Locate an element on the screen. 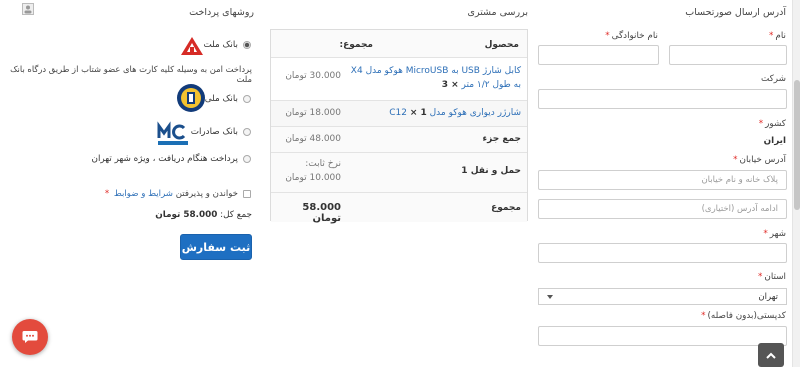  subtotal-row: جمع جزء 48.000 تومان is located at coordinates (399, 139).